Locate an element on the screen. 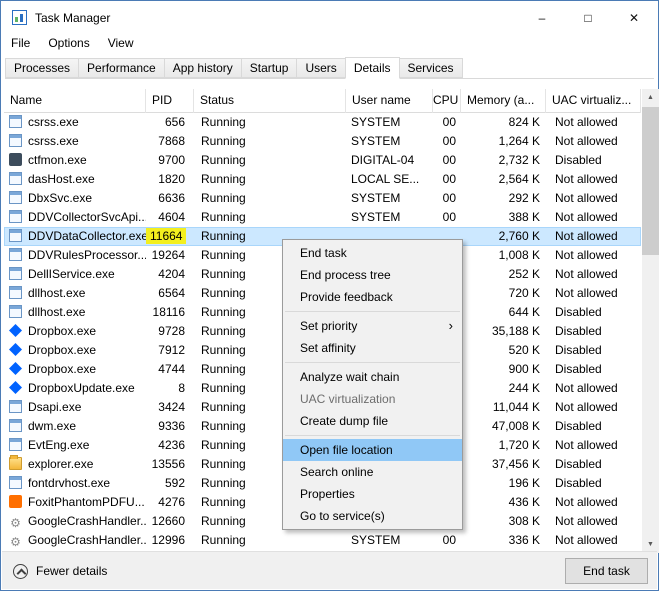 The height and width of the screenshot is (591, 659). submenu-arrow-icon: › is located at coordinates (450, 325).